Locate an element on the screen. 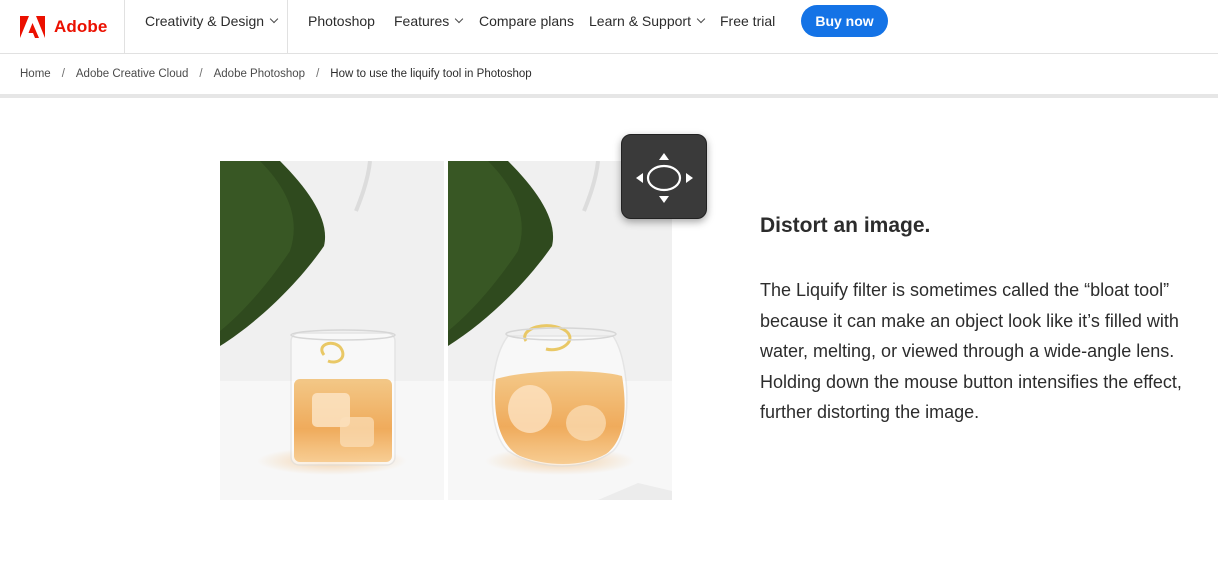 This screenshot has width=1218, height=561. bloat-tool-glyph is located at coordinates (664, 178).